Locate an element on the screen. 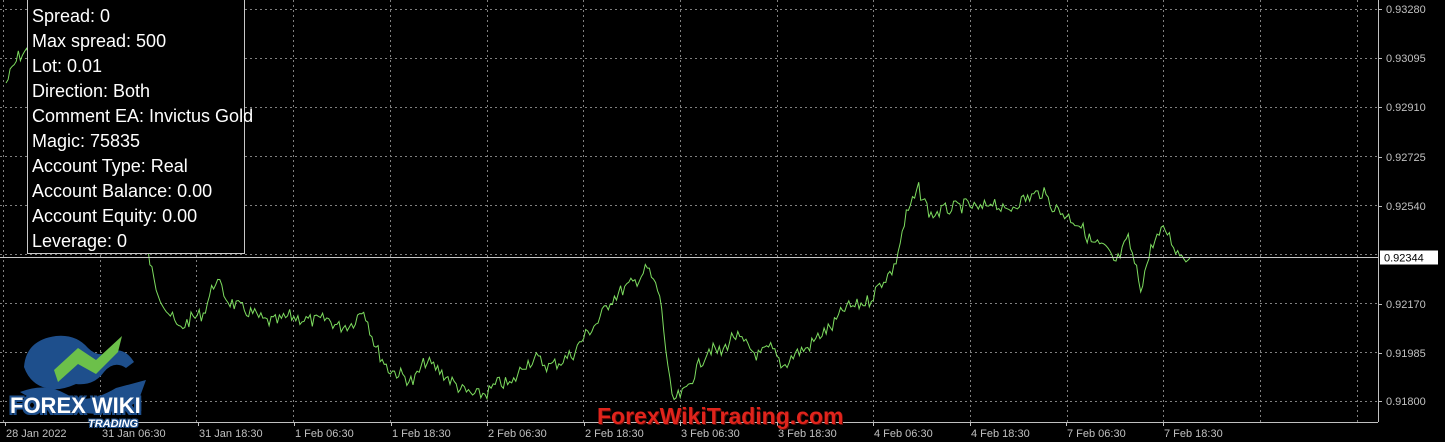  info-line: Account Balance: 0.00 is located at coordinates (122, 191).